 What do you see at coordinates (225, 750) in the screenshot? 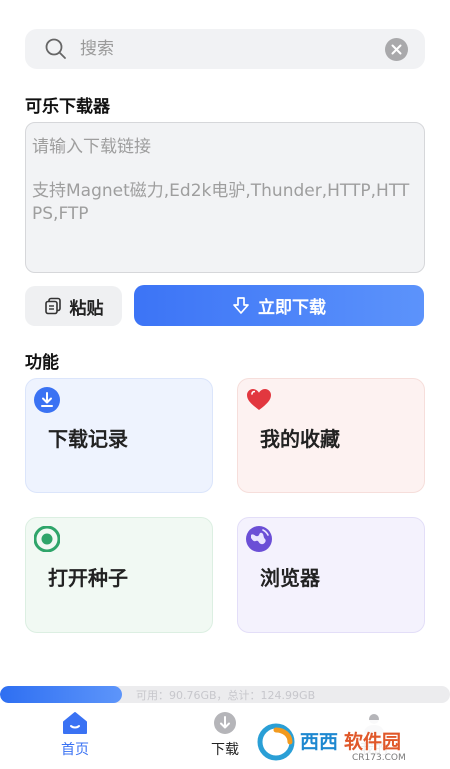
I see `tab-download-label: 下载` at bounding box center [225, 750].